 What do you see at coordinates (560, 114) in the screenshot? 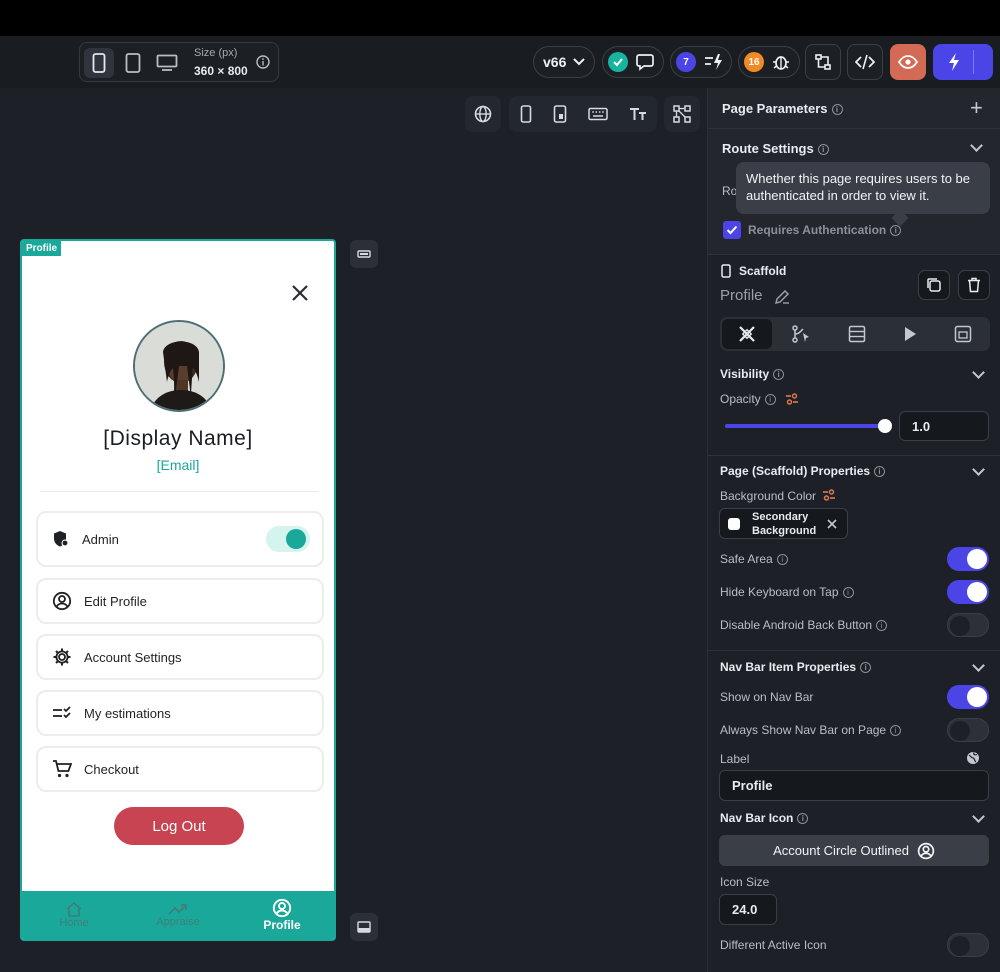
I see `device-frame-icon` at bounding box center [560, 114].